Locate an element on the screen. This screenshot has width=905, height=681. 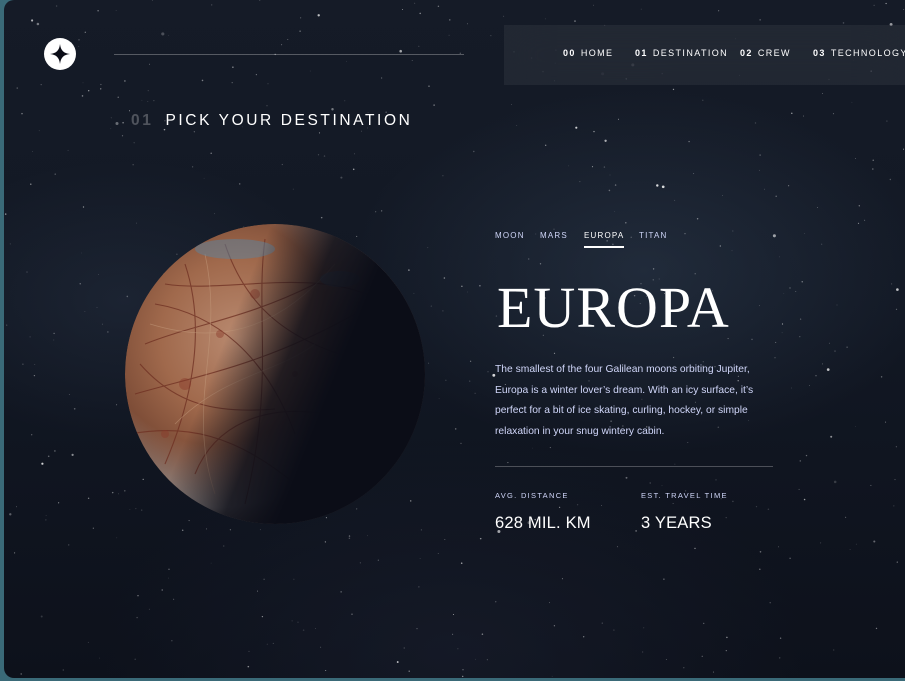
star-logo-icon is located at coordinates (60, 54).